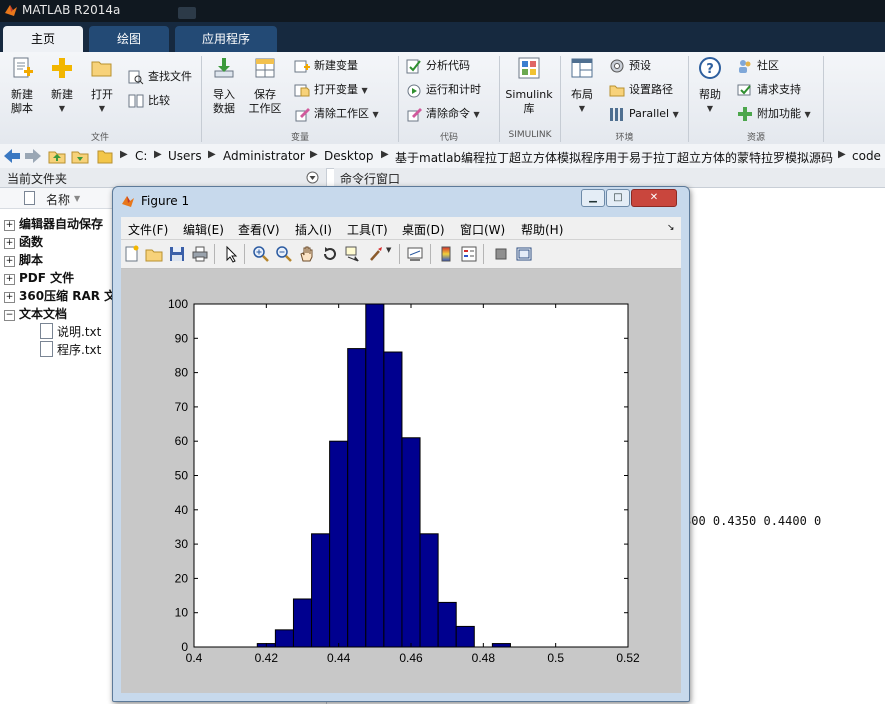 The width and height of the screenshot is (885, 704). I want to click on menu-window: 窗口(W), so click(482, 229).